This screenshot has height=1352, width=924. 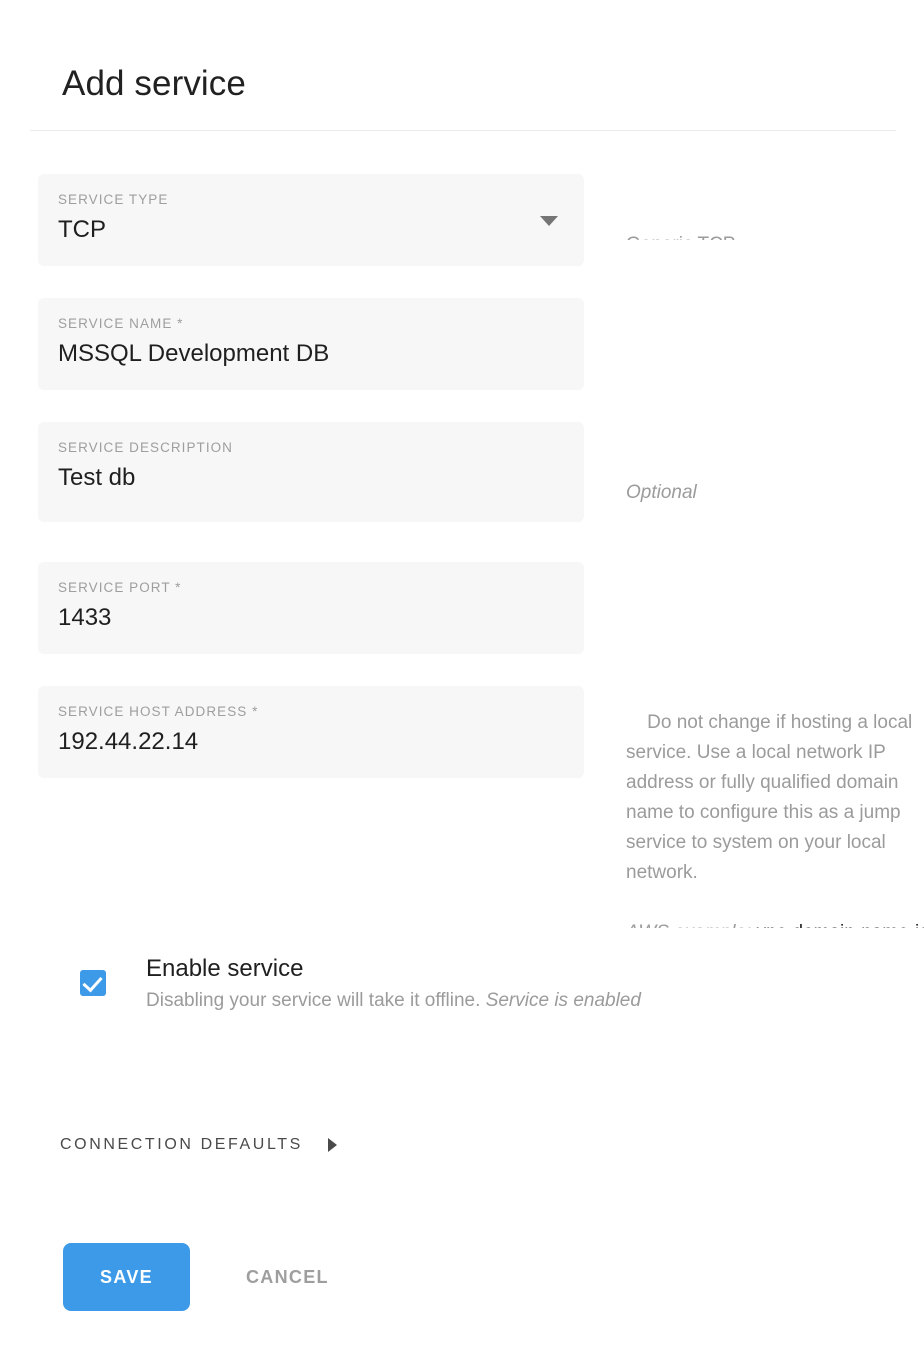 What do you see at coordinates (287, 1277) in the screenshot?
I see `cancel-button: CANCEL` at bounding box center [287, 1277].